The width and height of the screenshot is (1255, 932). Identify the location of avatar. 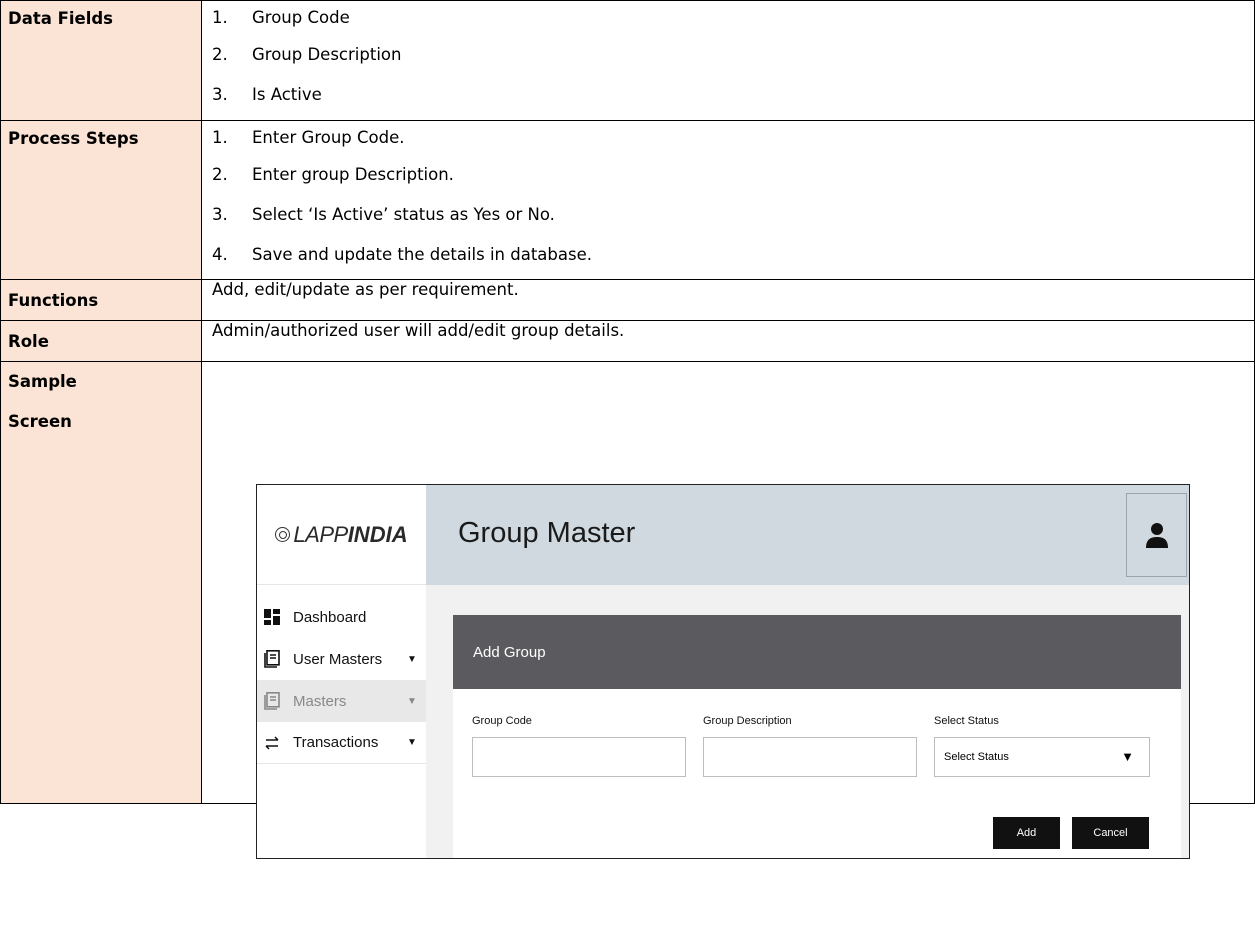
(1156, 535).